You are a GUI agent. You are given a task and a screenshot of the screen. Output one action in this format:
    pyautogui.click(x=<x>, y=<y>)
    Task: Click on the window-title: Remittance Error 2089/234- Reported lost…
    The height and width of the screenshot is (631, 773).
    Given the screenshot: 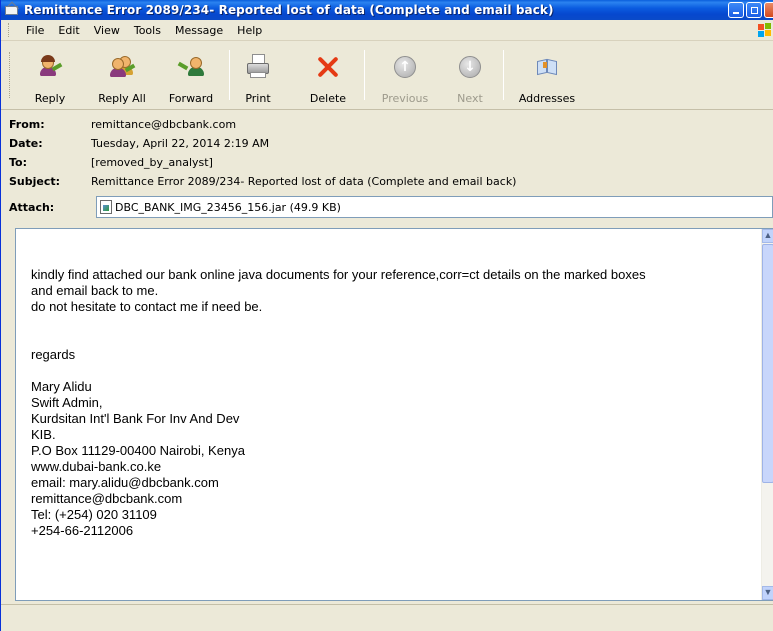 What is the action you would take?
    pyautogui.click(x=289, y=10)
    